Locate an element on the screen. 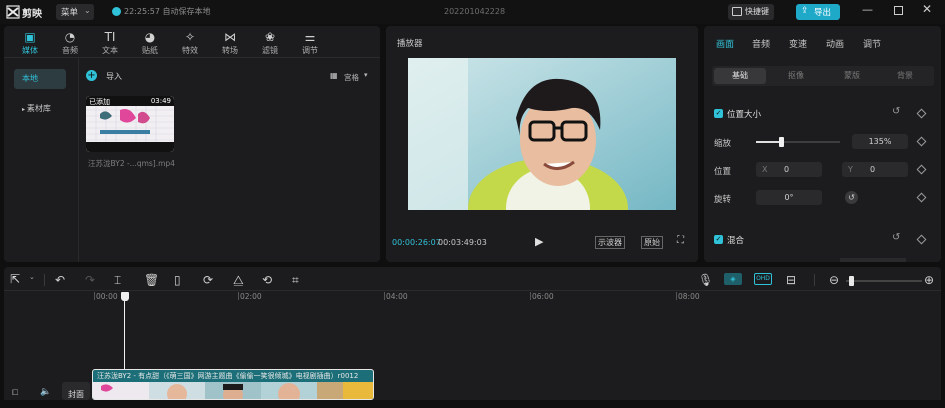 This screenshot has width=945, height=408. blend-checkbox: ✓ is located at coordinates (718, 239).